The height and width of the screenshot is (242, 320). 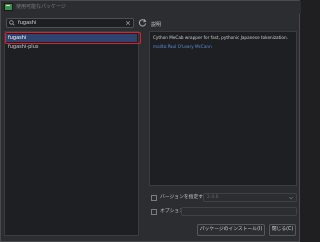 I want to click on chevron-down-icon, so click(x=291, y=198).